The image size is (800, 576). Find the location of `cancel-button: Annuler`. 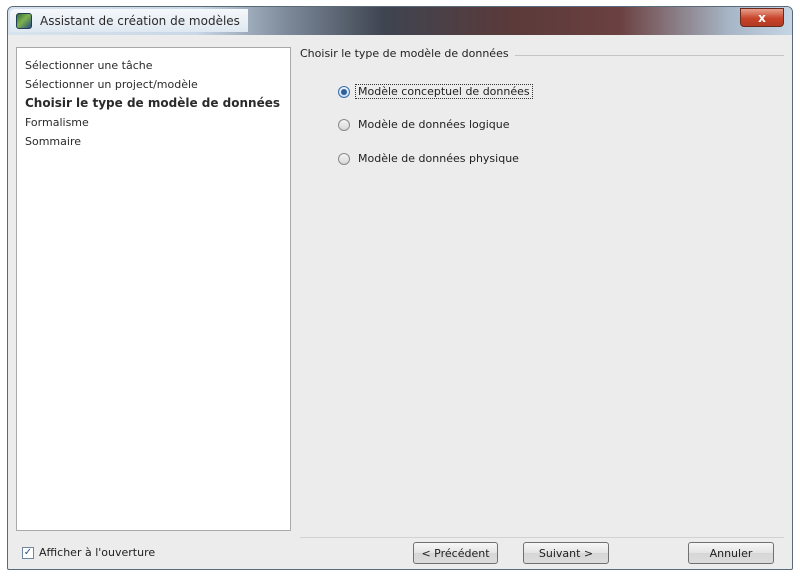

cancel-button: Annuler is located at coordinates (731, 553).